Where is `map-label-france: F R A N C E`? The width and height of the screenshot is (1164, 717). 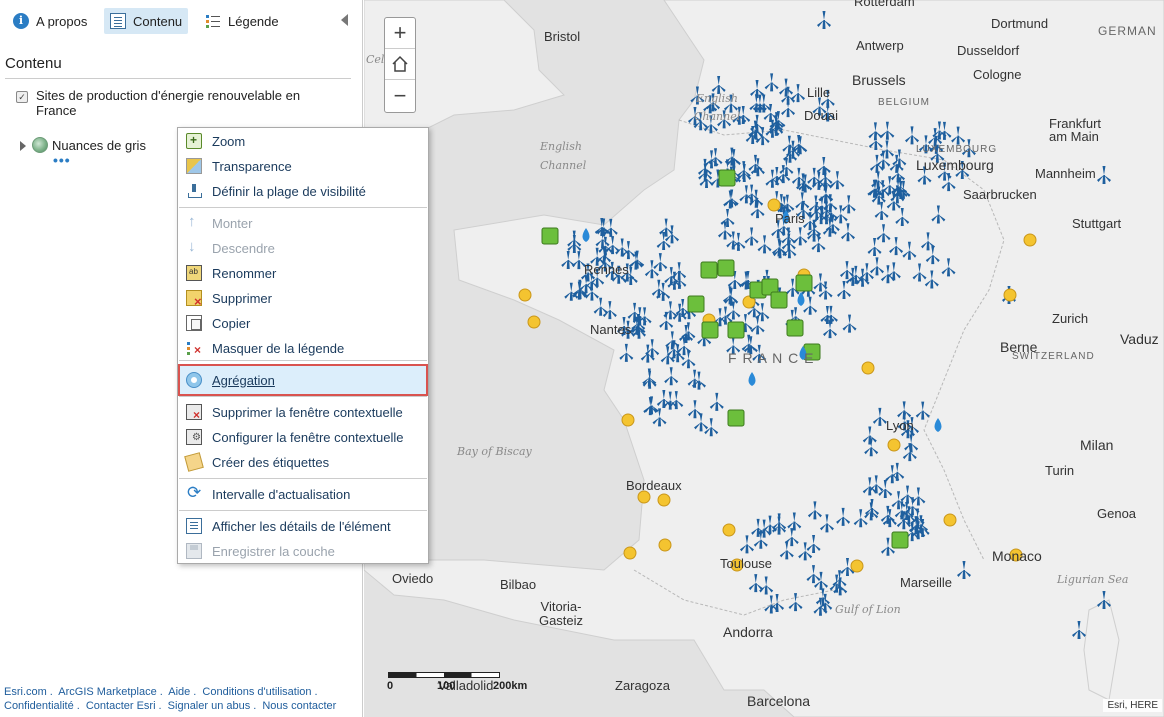 map-label-france: F R A N C E is located at coordinates (771, 358).